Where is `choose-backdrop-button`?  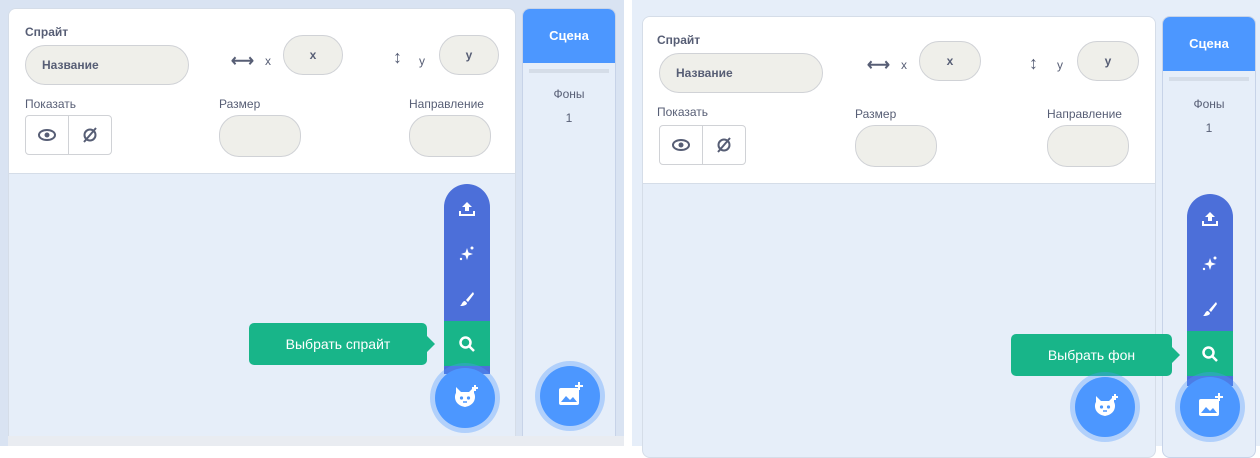
choose-backdrop-button is located at coordinates (1210, 353).